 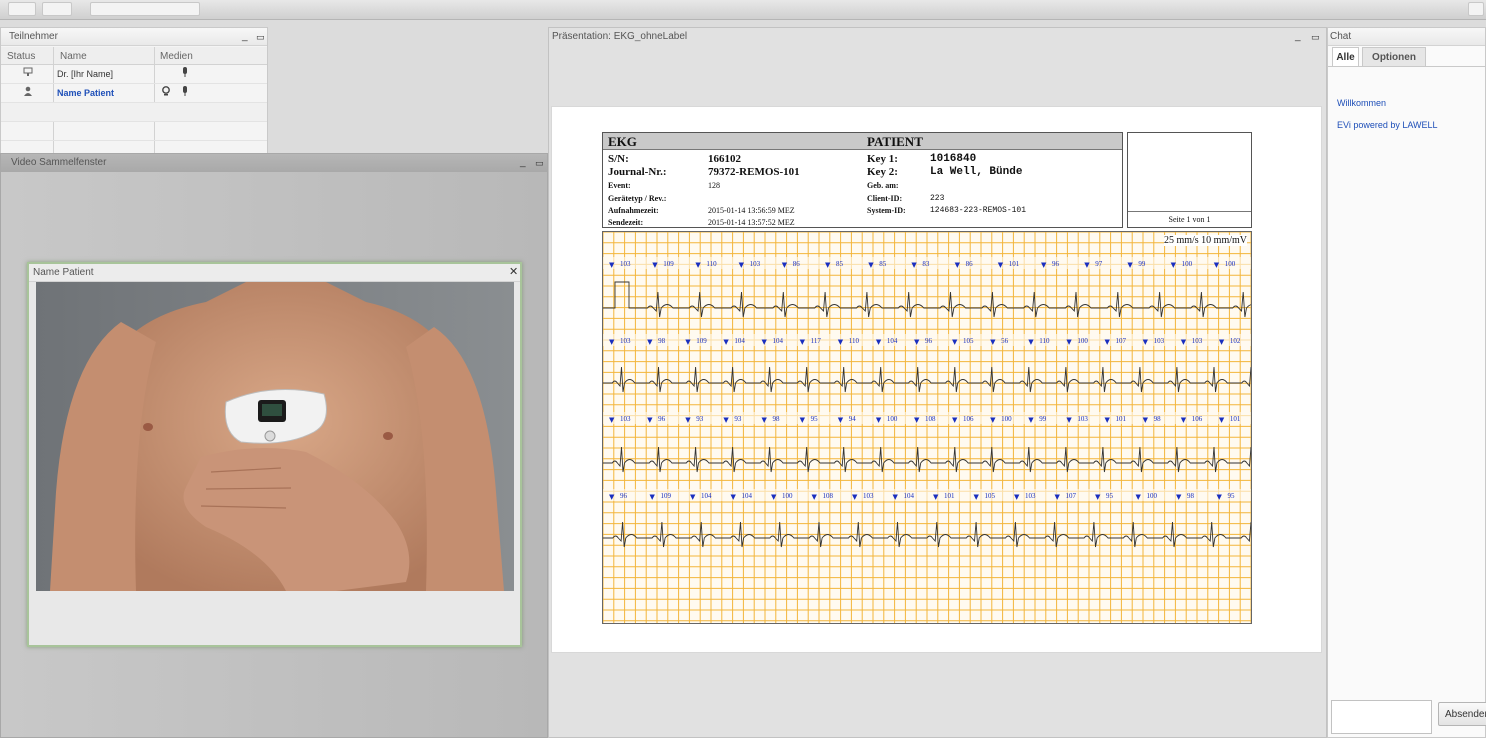 I want to click on field-value: 1016840, so click(x=953, y=159).